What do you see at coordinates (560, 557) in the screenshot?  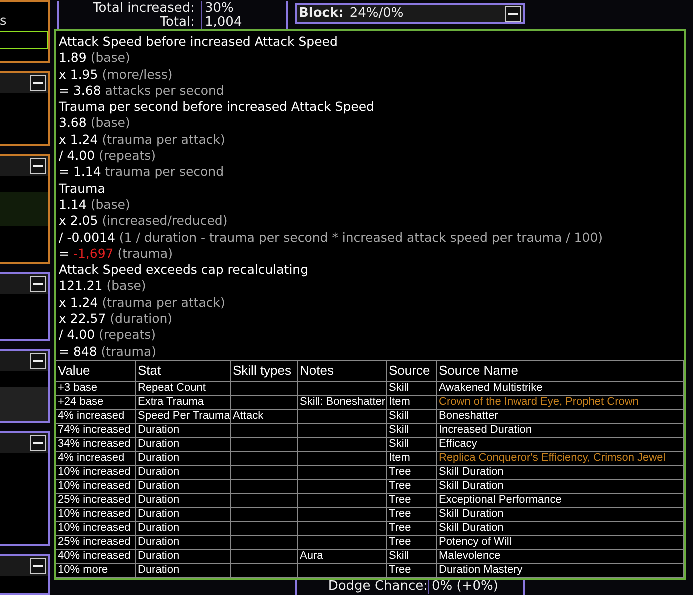 I see `table-cell: Malevolence` at bounding box center [560, 557].